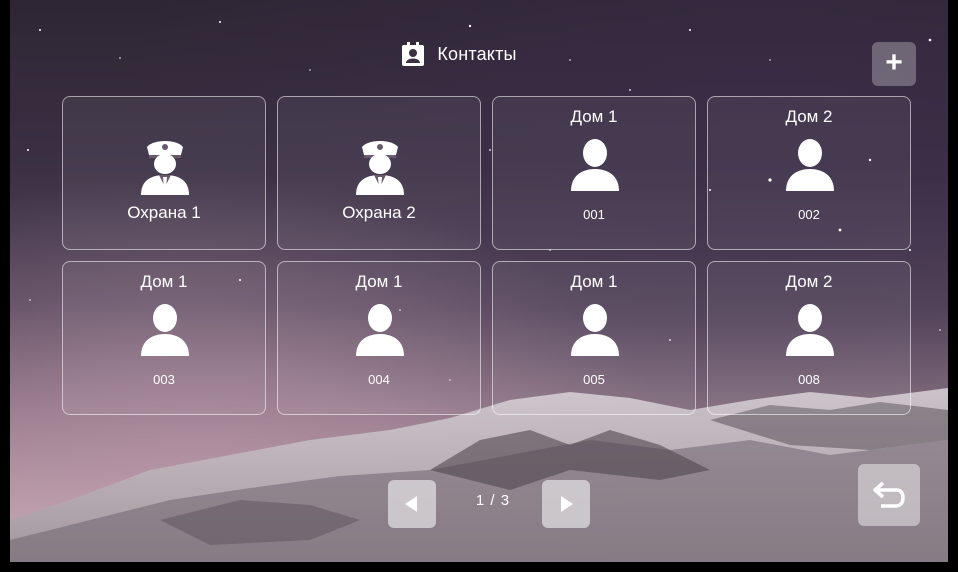 The width and height of the screenshot is (958, 572). I want to click on contact-name: Охрана 1, so click(164, 212).